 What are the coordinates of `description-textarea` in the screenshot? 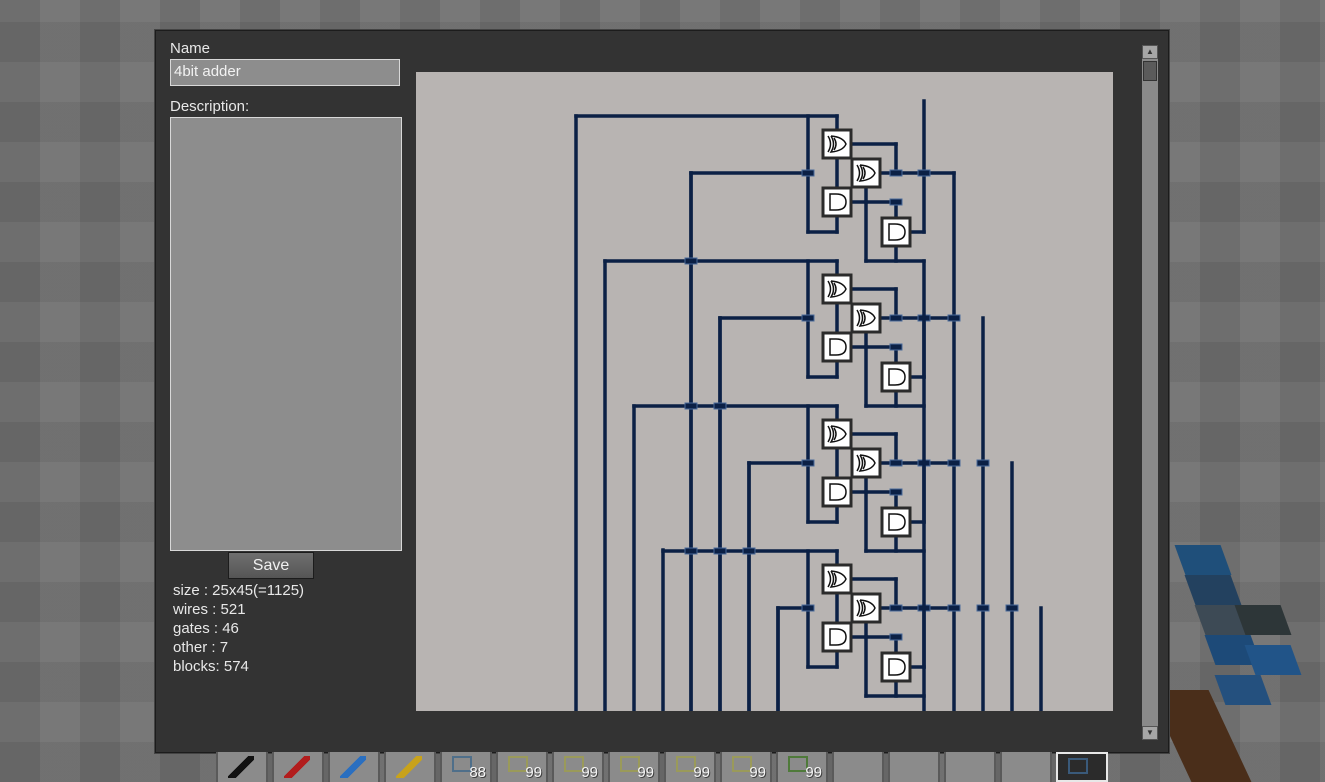 It's located at (286, 334).